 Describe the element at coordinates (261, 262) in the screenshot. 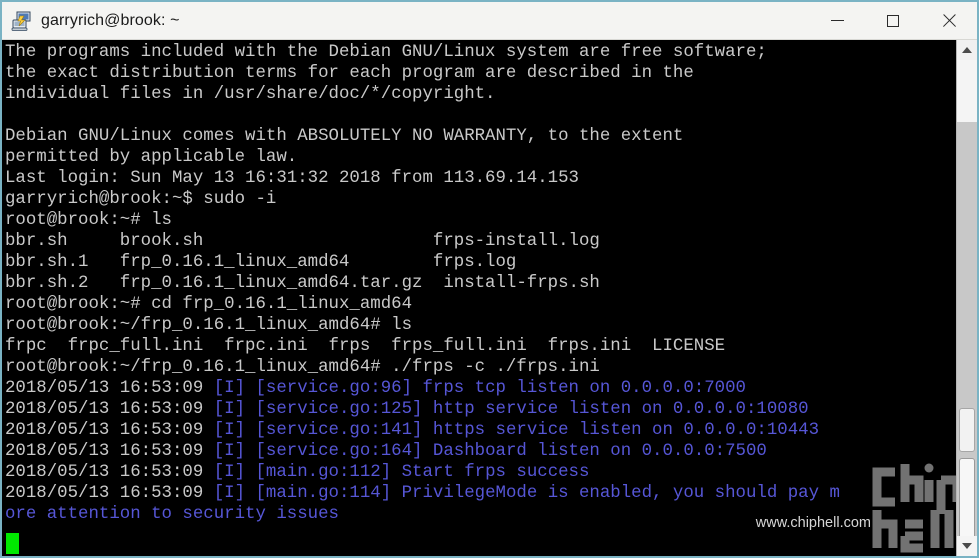

I see `terminal-text-segment: bbr.sh.1 frp_0.16.1_linux_amd64 frps.log` at that location.